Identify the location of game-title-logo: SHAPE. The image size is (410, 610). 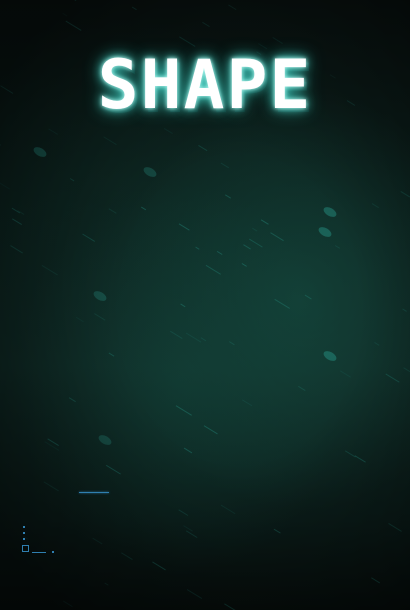
(205, 85).